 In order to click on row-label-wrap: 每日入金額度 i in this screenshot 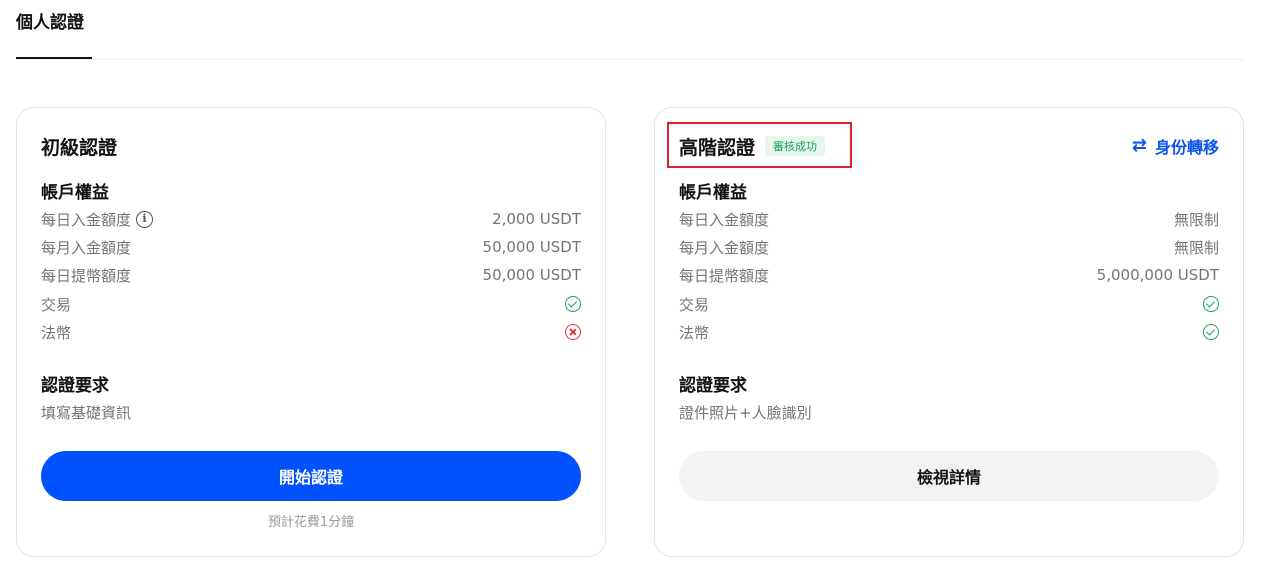, I will do `click(97, 219)`.